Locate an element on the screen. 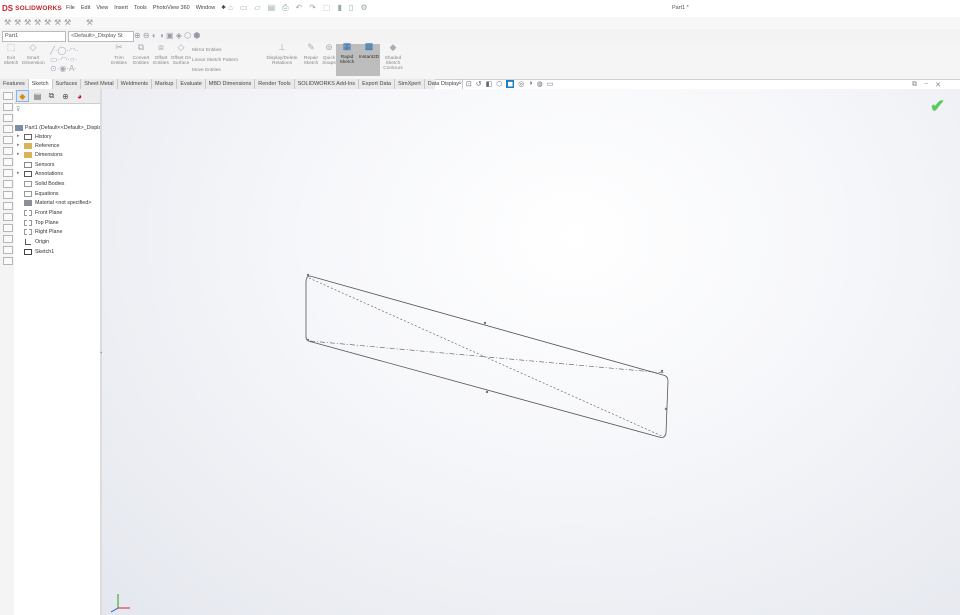  menu-file: File is located at coordinates (70, 8).